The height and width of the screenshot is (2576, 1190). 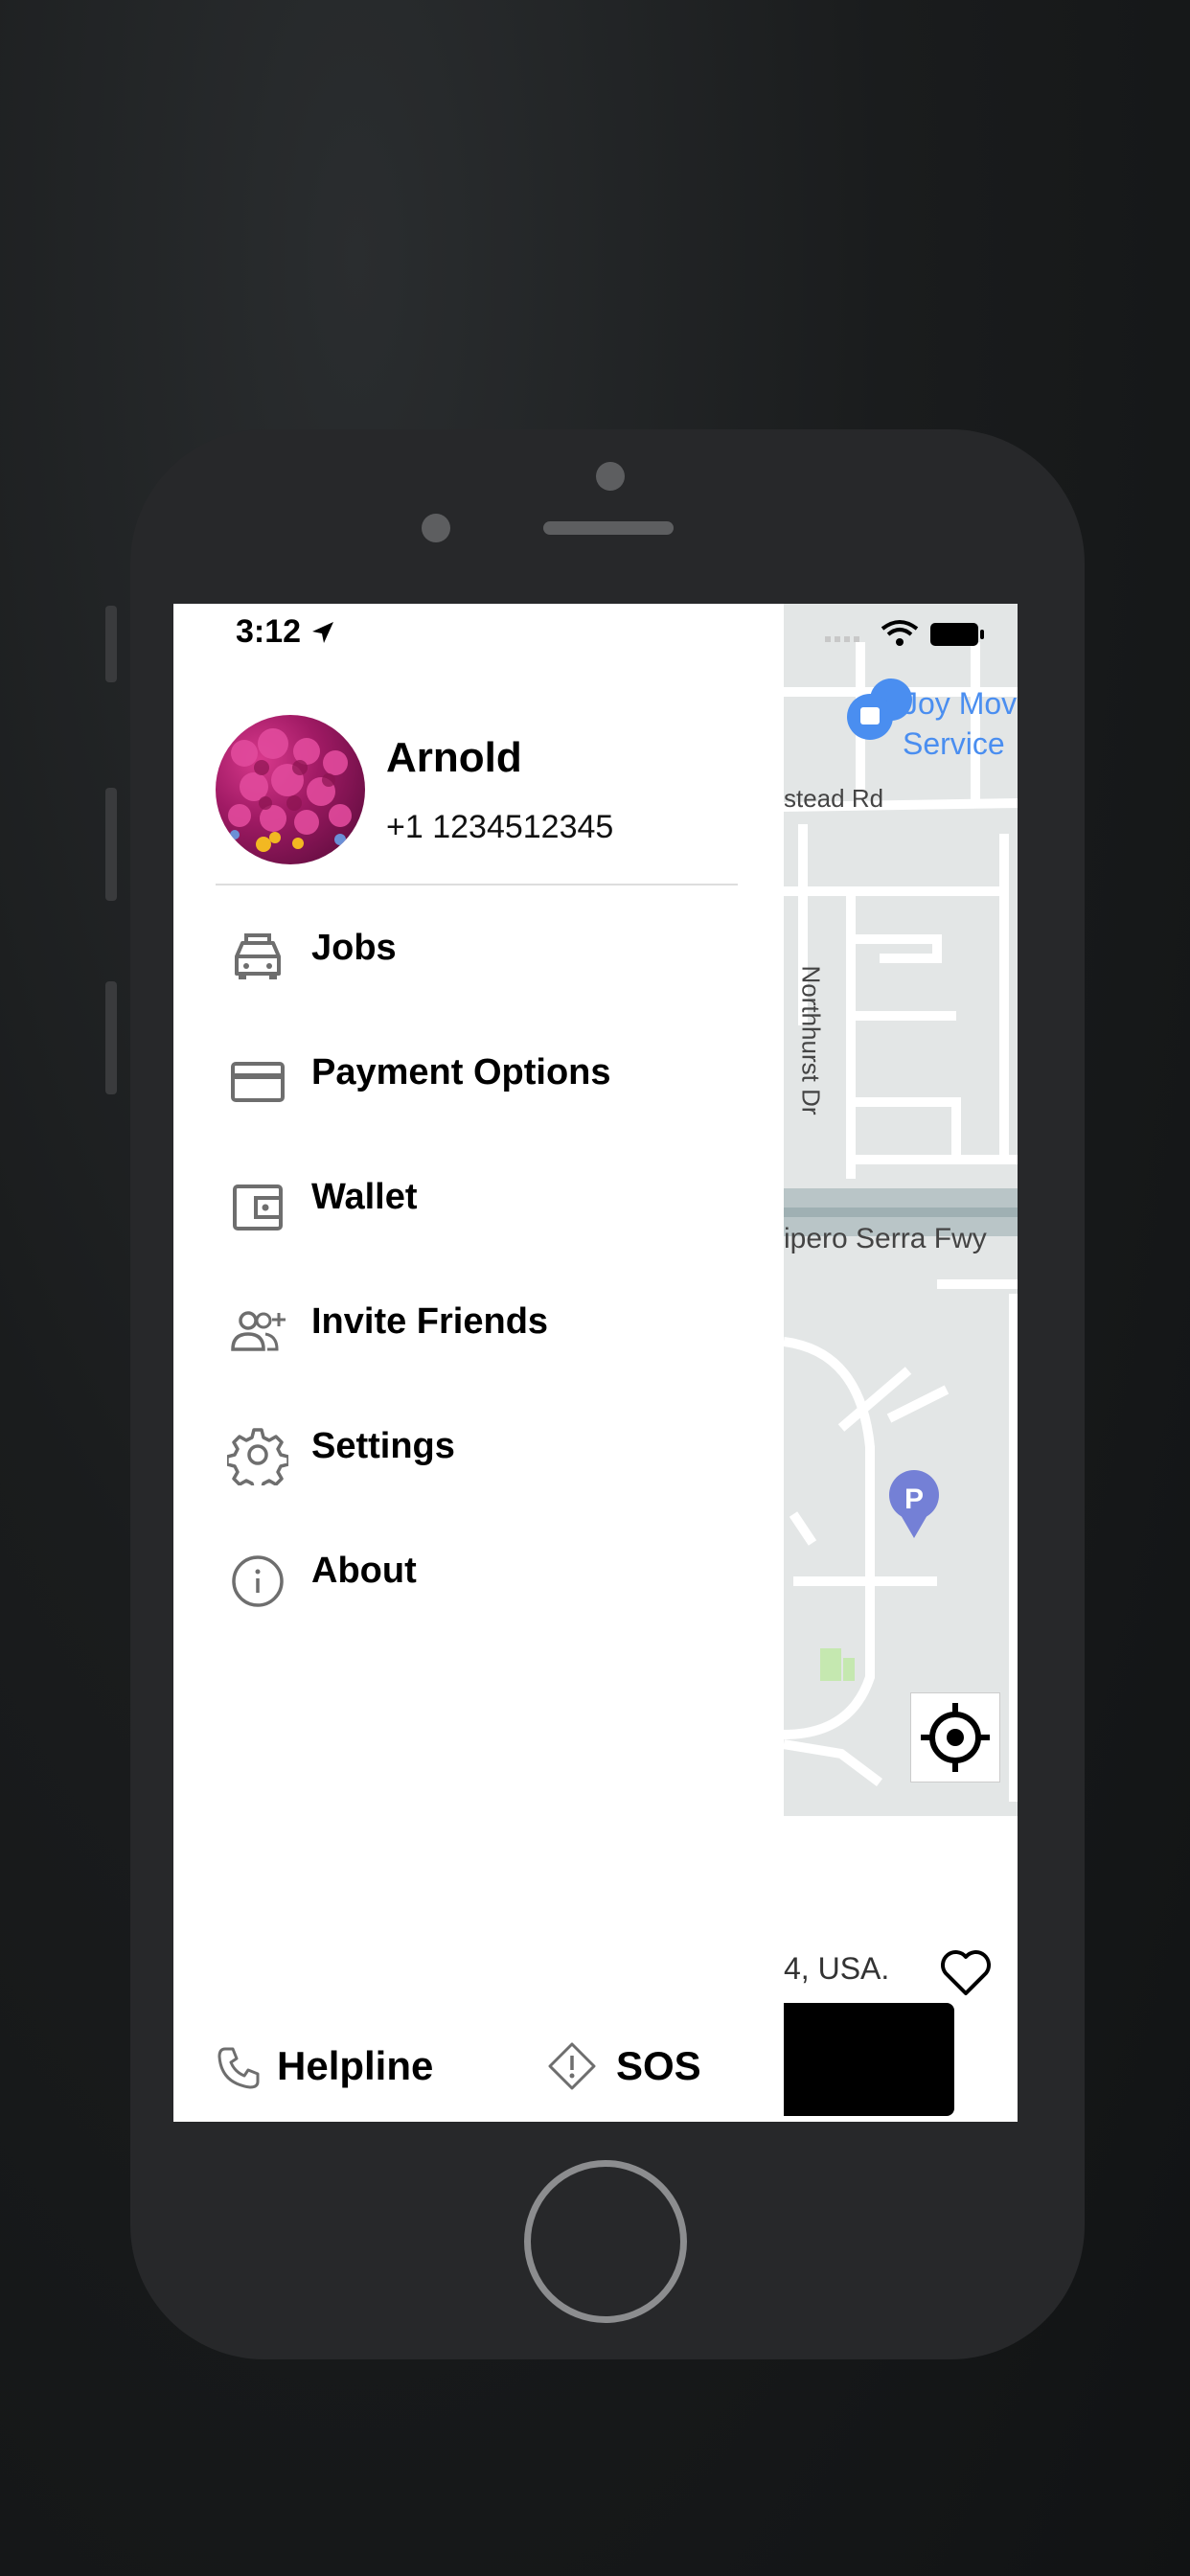 I want to click on crosshair-icon, so click(x=956, y=1737).